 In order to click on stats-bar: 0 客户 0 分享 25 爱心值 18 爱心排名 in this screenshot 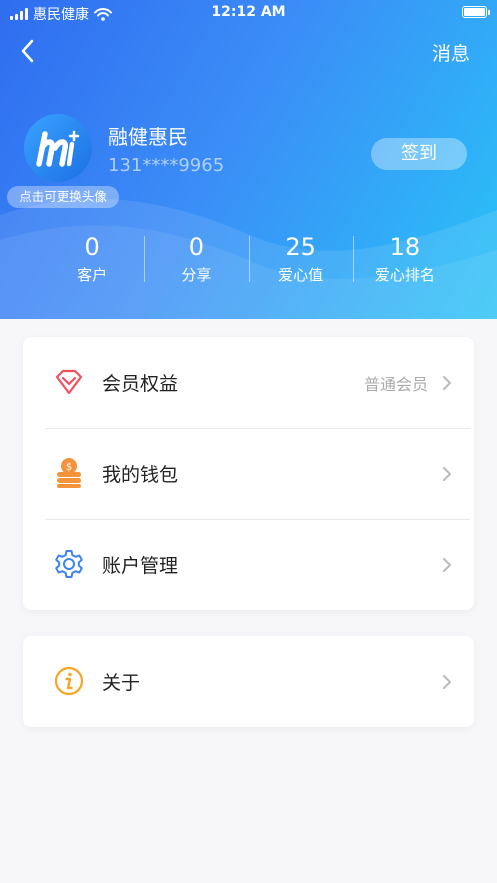, I will do `click(248, 260)`.